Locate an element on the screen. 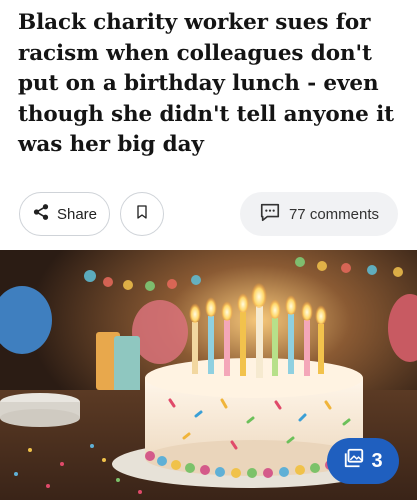 This screenshot has height=500, width=417. article-action-bar: Share 77 comments is located at coordinates (208, 215).